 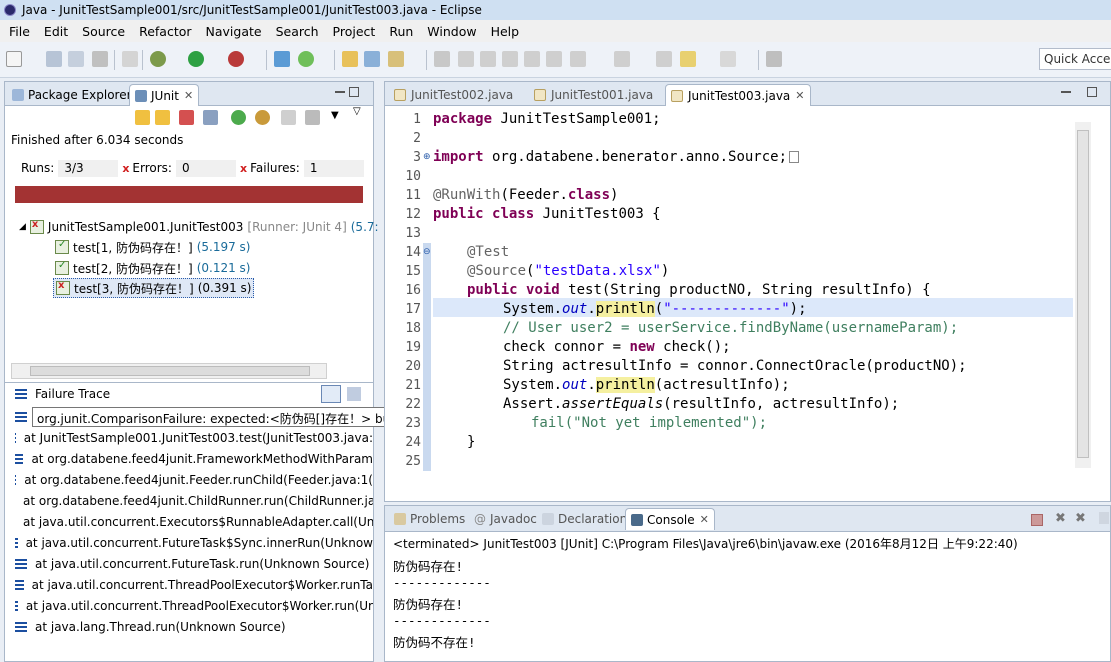 What do you see at coordinates (466, 59) in the screenshot?
I see `toggle-mark-occurrences-icon` at bounding box center [466, 59].